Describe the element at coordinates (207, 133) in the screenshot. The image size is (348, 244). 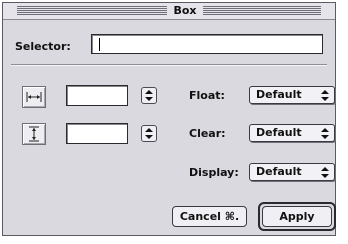
I see `clear-label: Clear:` at that location.